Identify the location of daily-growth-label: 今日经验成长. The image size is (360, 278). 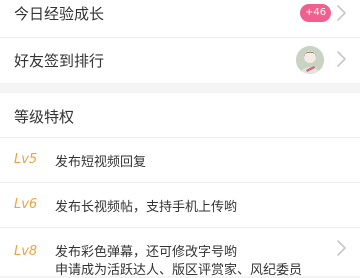
(59, 14).